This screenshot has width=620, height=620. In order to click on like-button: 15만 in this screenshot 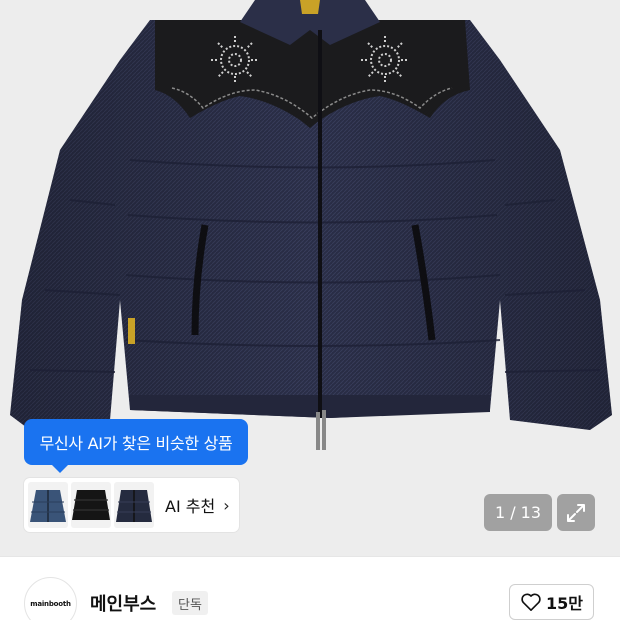, I will do `click(551, 602)`.